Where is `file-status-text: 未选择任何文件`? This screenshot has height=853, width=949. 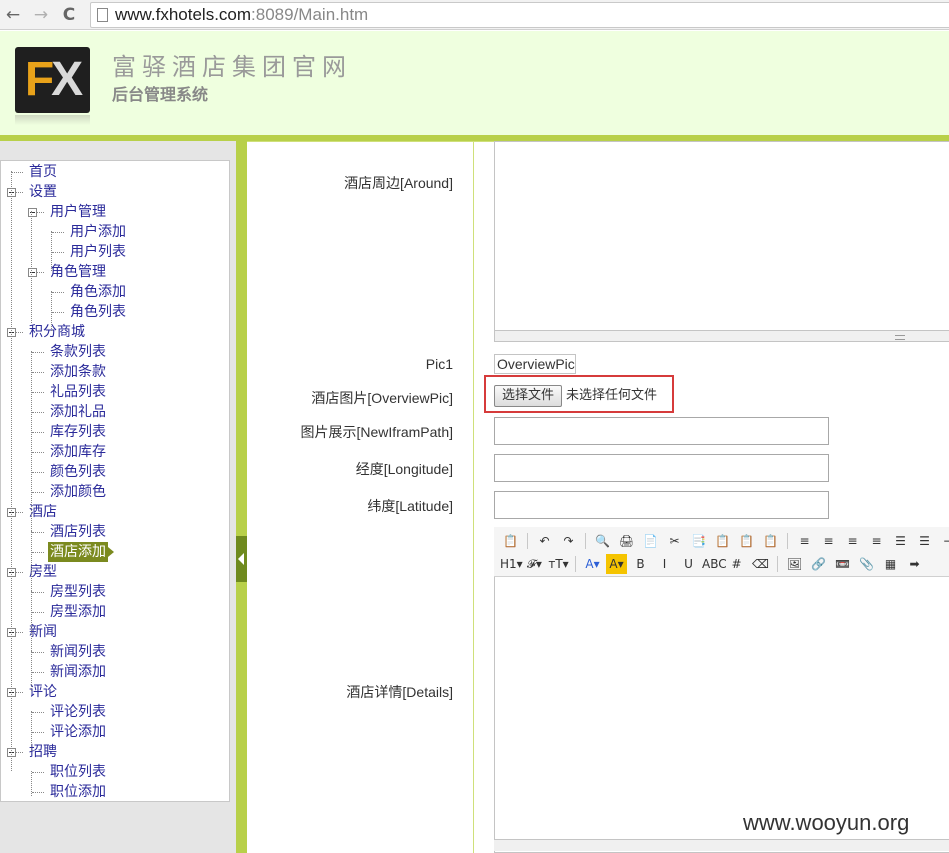
file-status-text: 未选择任何文件 is located at coordinates (612, 395).